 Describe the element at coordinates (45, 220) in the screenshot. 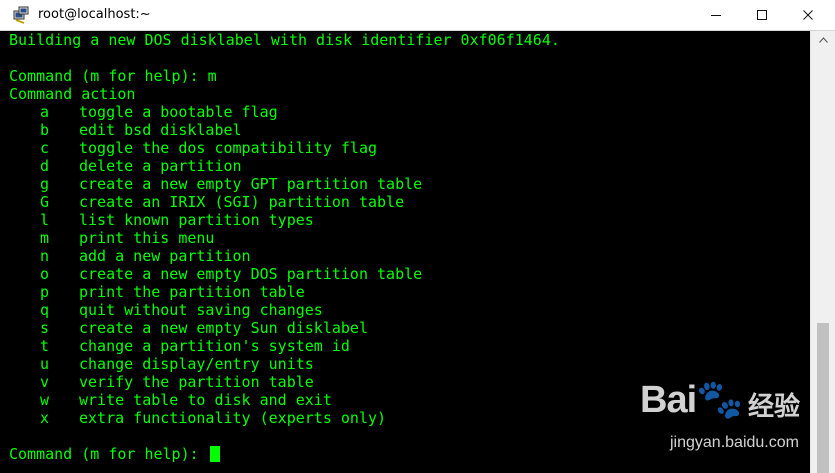

I see `command-key: l` at that location.